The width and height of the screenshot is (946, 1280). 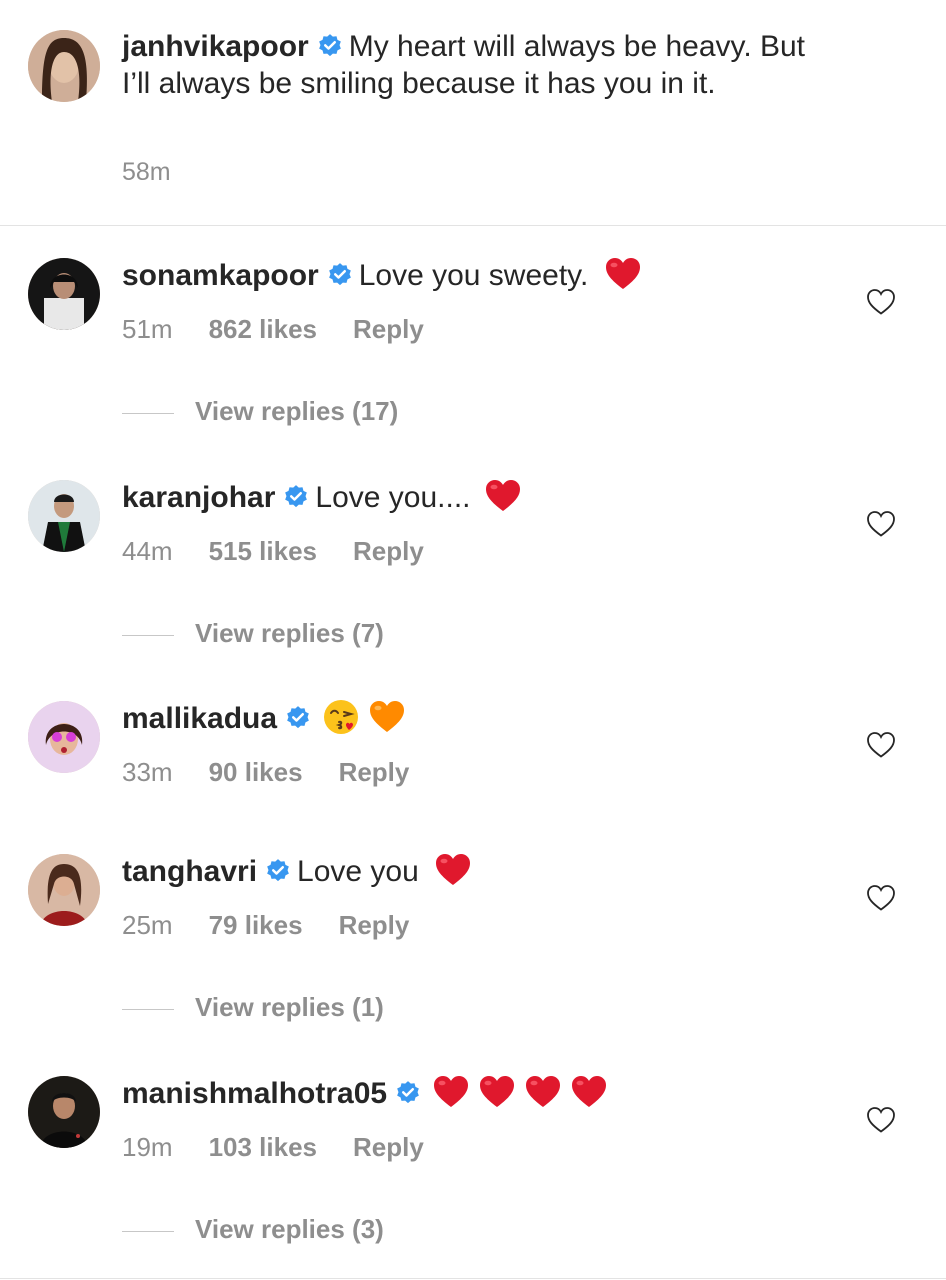 I want to click on comment-username: tanghavri, so click(x=189, y=871).